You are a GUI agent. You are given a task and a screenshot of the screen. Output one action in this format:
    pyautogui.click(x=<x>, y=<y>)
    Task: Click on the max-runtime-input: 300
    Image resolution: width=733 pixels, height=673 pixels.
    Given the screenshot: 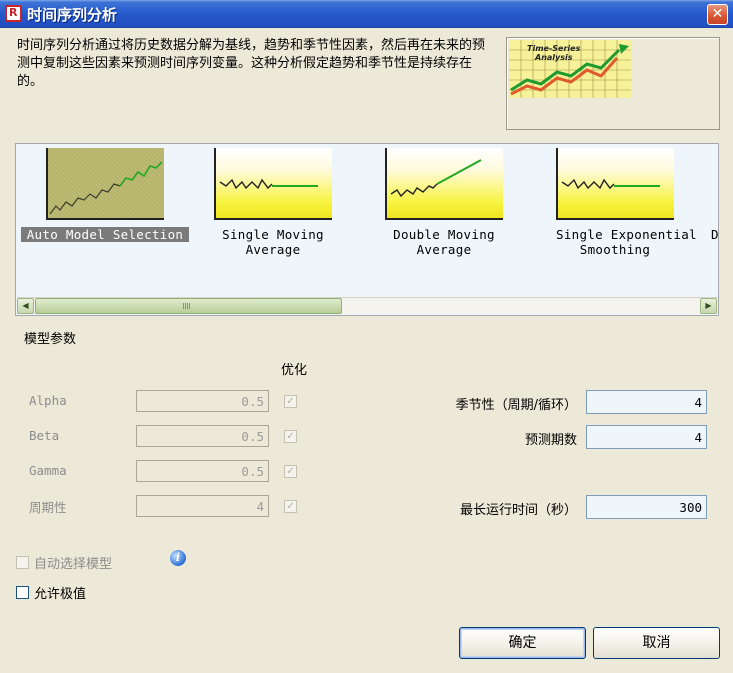 What is the action you would take?
    pyautogui.click(x=646, y=507)
    